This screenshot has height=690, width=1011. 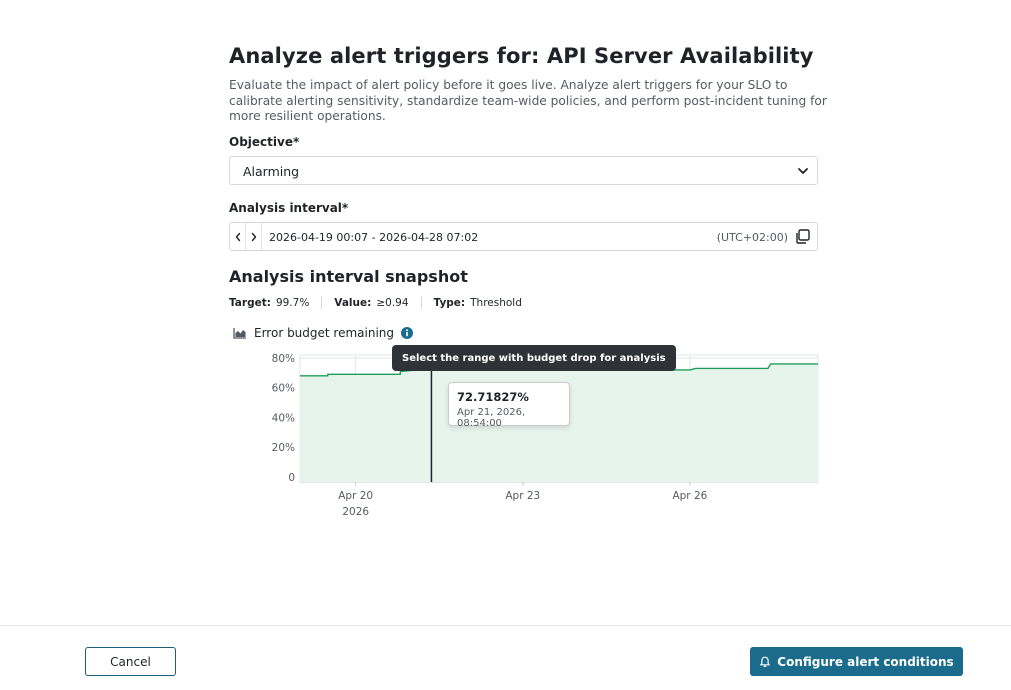 What do you see at coordinates (353, 302) in the screenshot?
I see `value-label: Value:` at bounding box center [353, 302].